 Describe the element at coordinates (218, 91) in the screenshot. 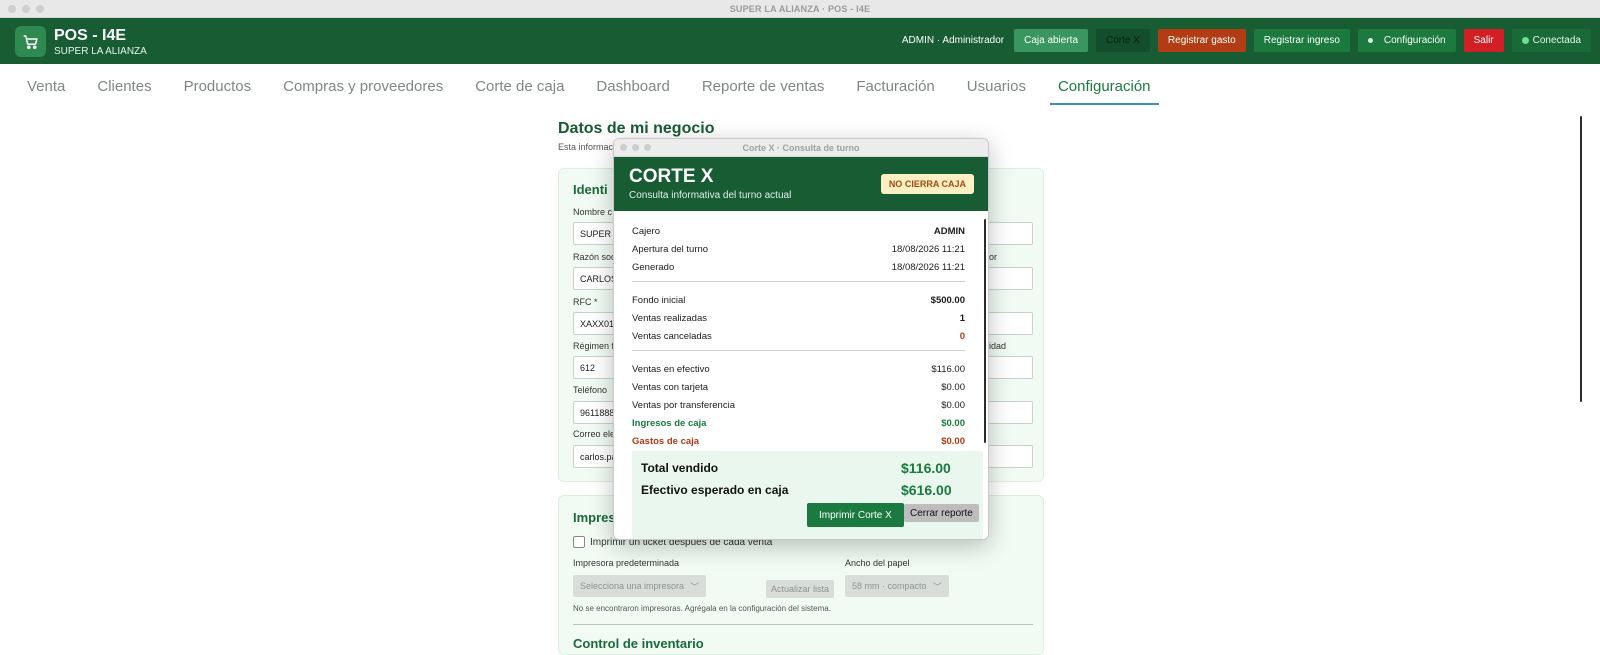

I see `tab-productos: Productos` at that location.